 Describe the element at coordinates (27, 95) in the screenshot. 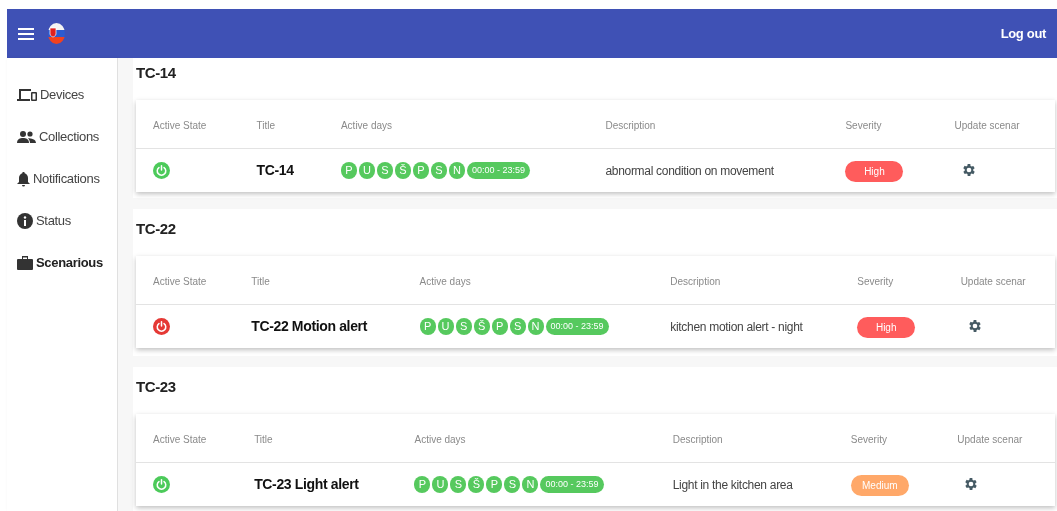

I see `devices-icon` at that location.